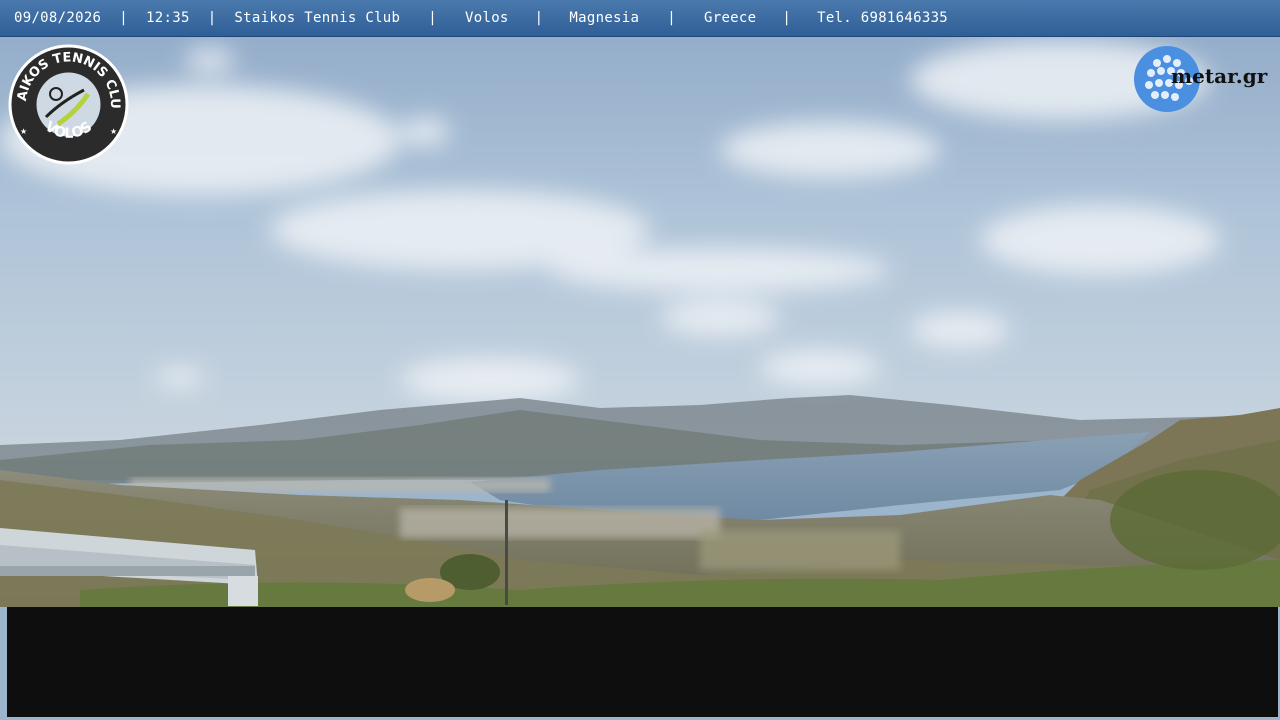 This screenshot has height=720, width=1280. What do you see at coordinates (883, 18) in the screenshot?
I see `header-phone: Tel. 6981646335` at bounding box center [883, 18].